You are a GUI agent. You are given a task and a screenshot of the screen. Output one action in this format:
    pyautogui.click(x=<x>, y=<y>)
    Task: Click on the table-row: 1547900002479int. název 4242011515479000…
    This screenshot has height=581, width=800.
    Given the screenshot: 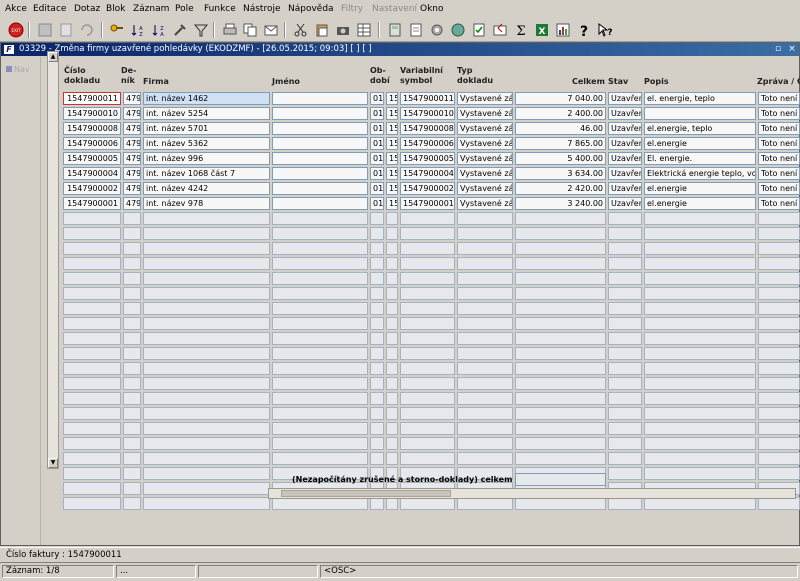 What is the action you would take?
    pyautogui.click(x=431, y=189)
    